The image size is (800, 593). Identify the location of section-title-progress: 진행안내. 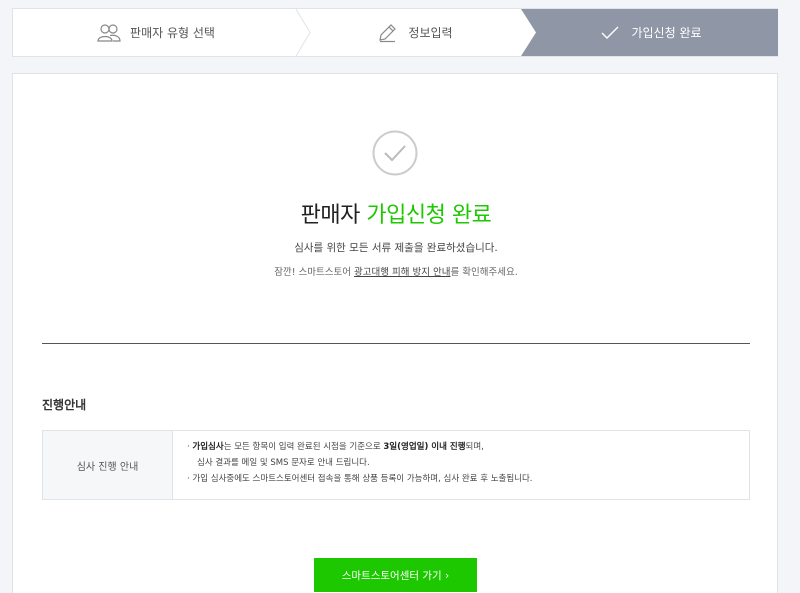
(64, 405).